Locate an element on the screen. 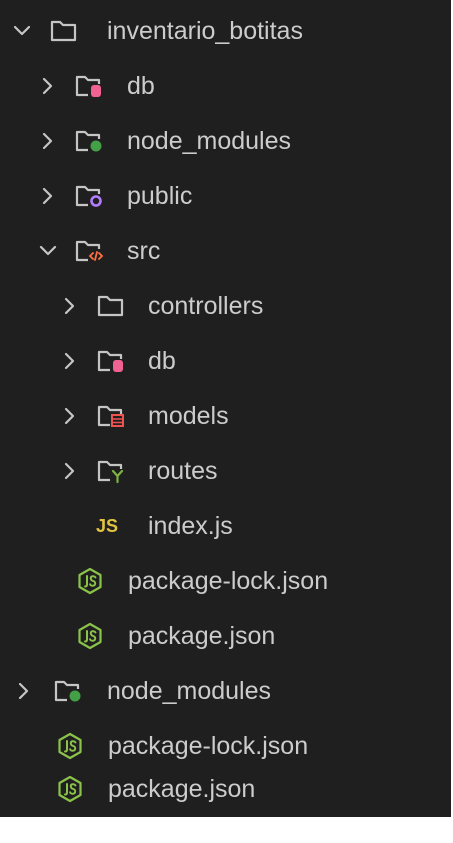 The image size is (453, 843). tree-item-node-modules: node_modules is located at coordinates (225, 141).